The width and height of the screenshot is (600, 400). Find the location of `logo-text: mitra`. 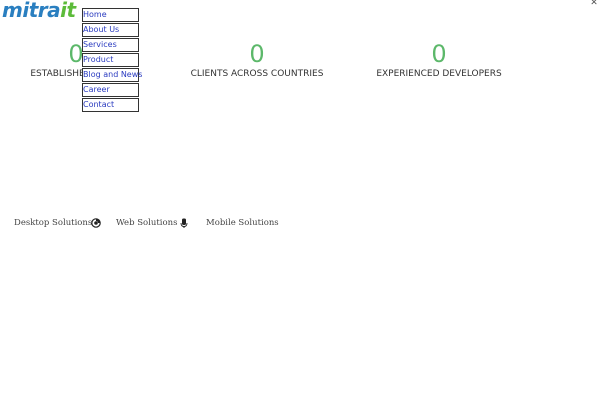

logo-text: mitra is located at coordinates (31, 11).